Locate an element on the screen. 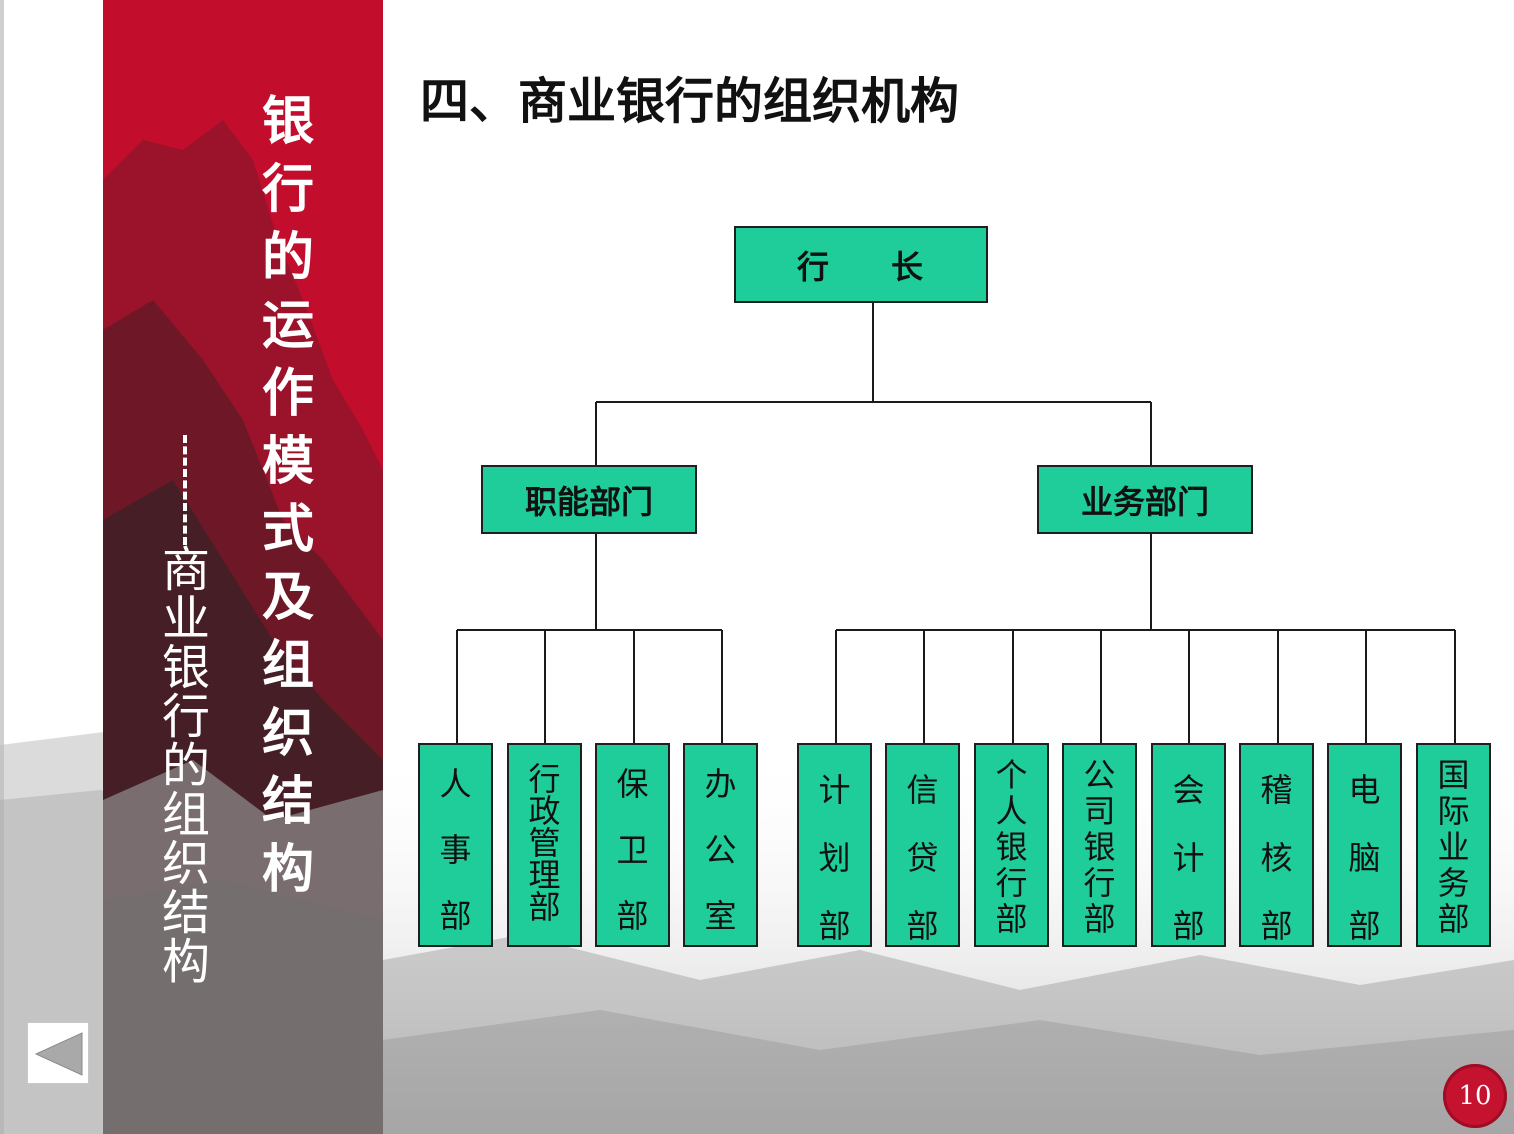  leaf-char: 贷 is located at coordinates (922, 858).